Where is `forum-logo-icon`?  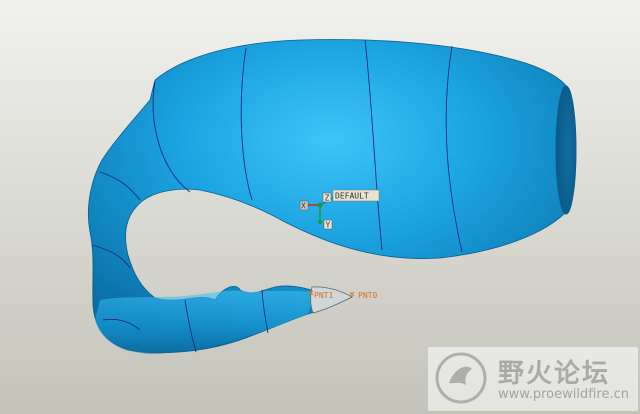 forum-logo-icon is located at coordinates (461, 378).